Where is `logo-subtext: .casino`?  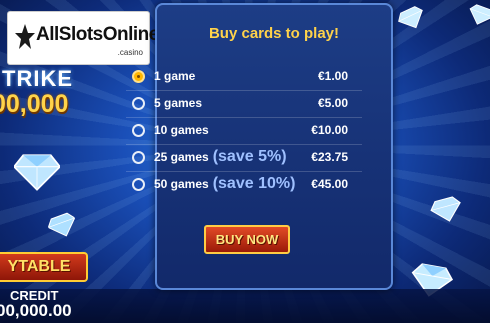
logo-subtext: .casino is located at coordinates (130, 52).